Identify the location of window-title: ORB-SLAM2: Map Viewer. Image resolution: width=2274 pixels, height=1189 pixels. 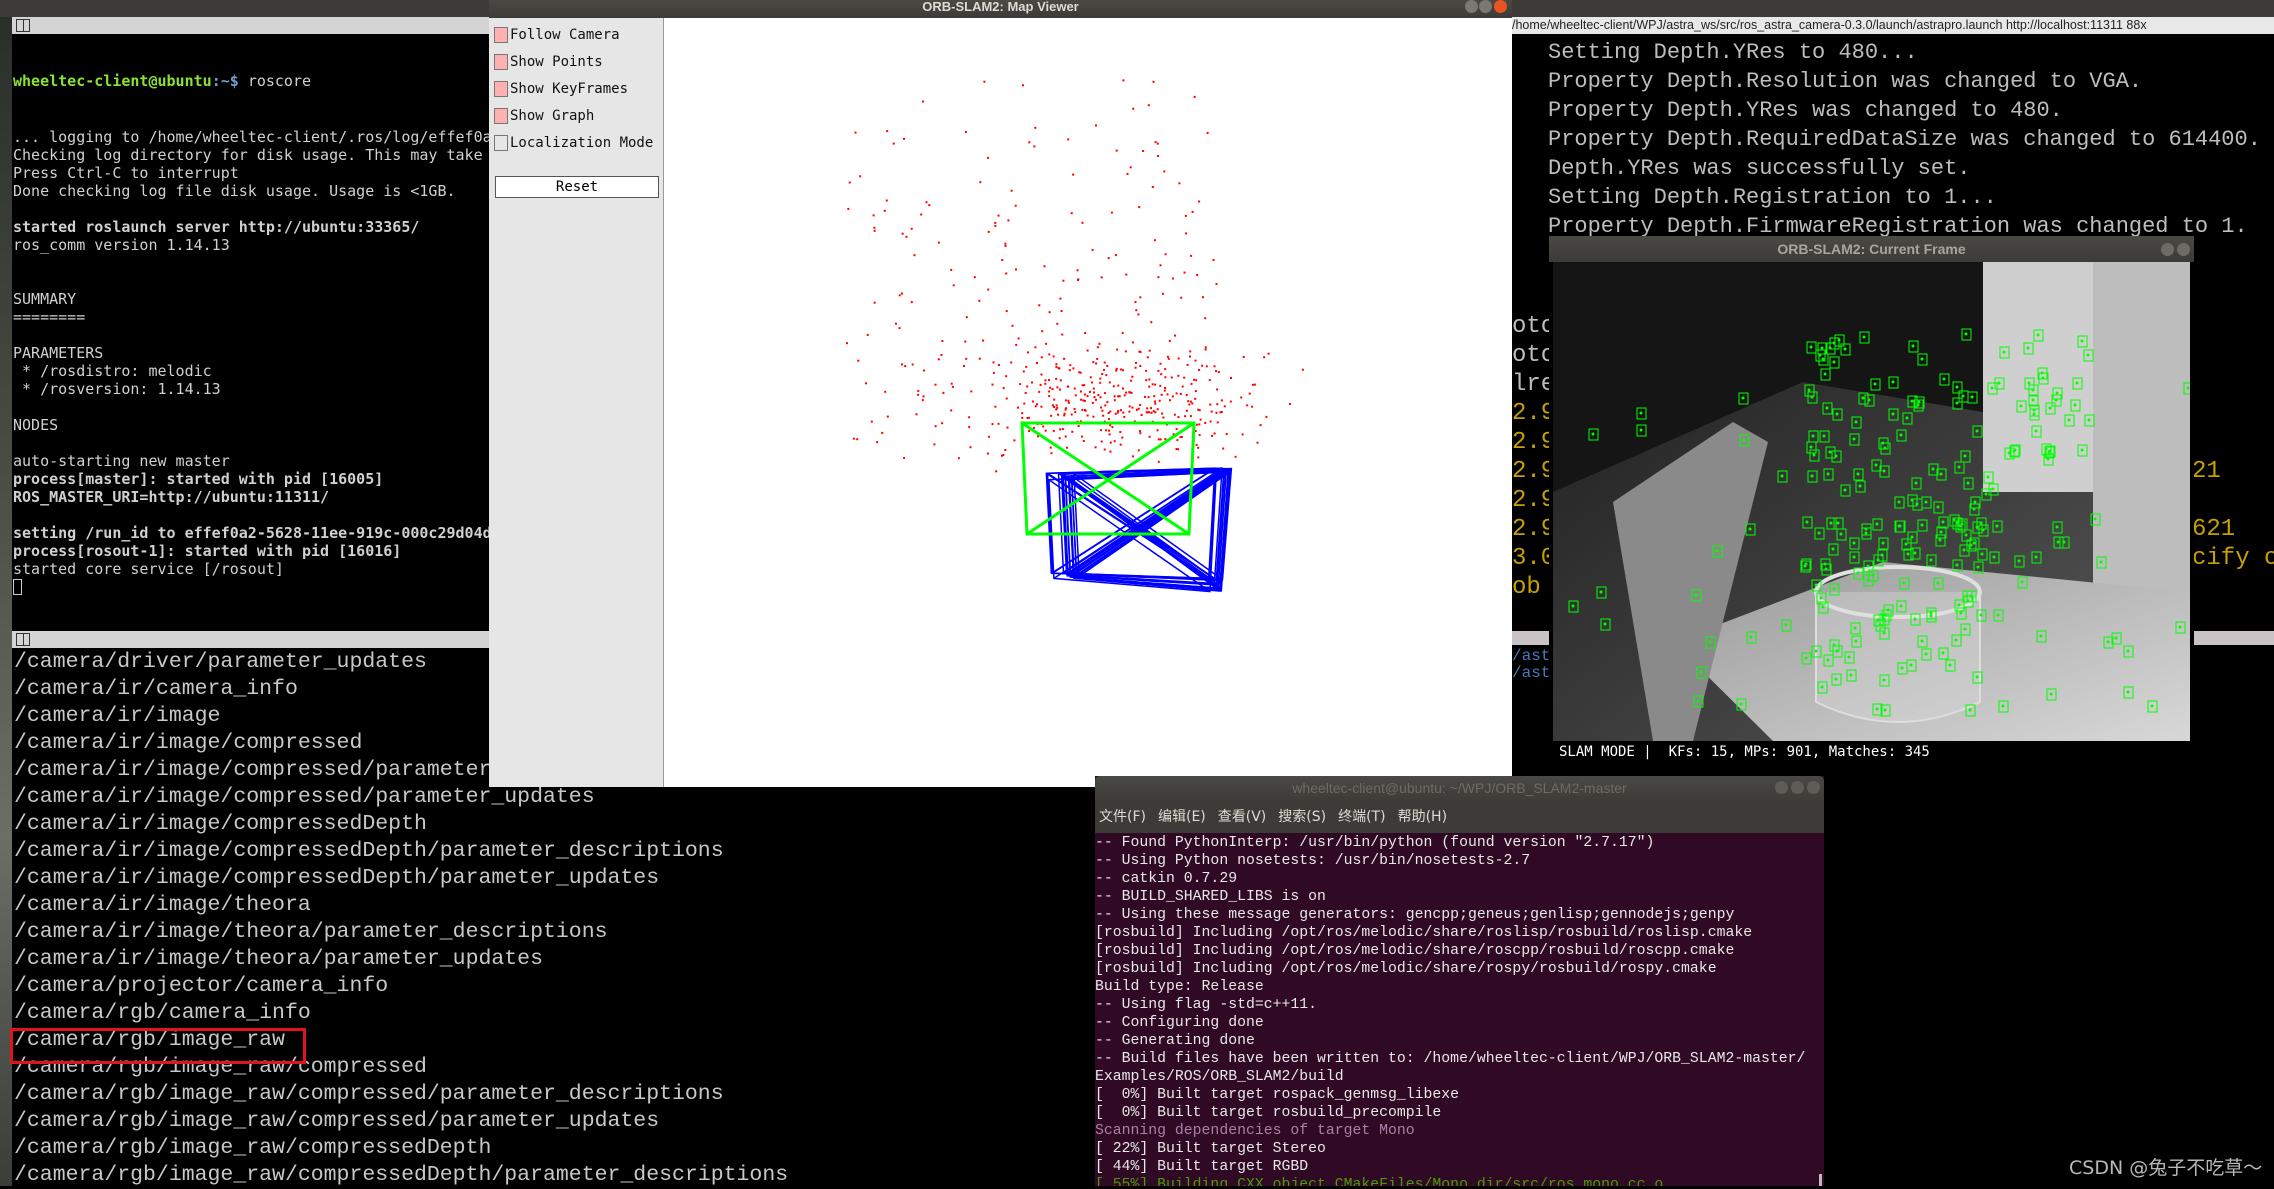
(1000, 7).